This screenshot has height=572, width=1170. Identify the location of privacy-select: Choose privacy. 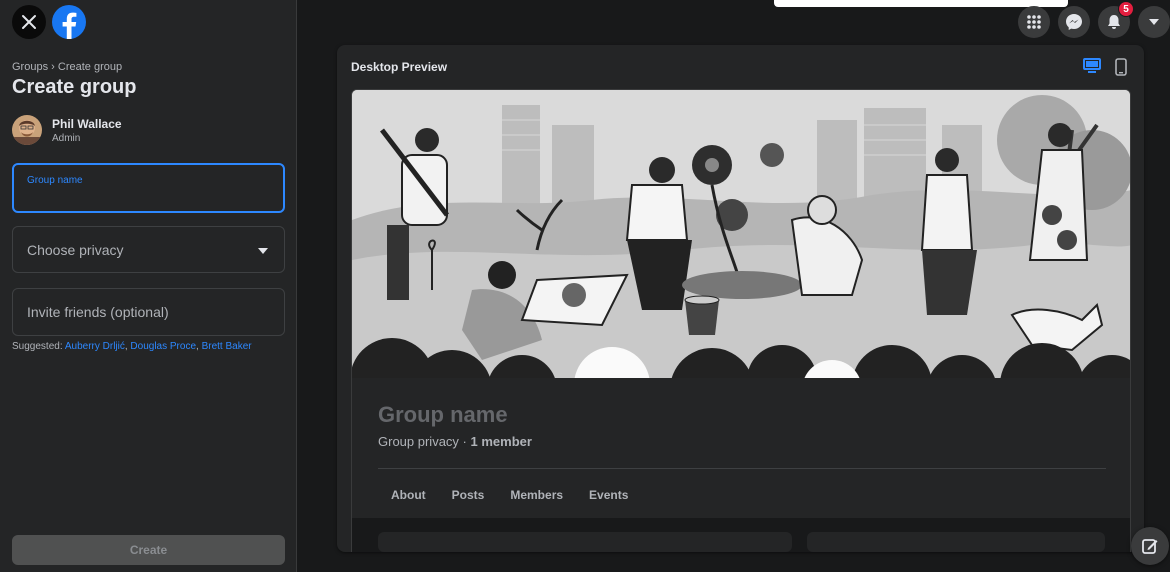
(148, 249).